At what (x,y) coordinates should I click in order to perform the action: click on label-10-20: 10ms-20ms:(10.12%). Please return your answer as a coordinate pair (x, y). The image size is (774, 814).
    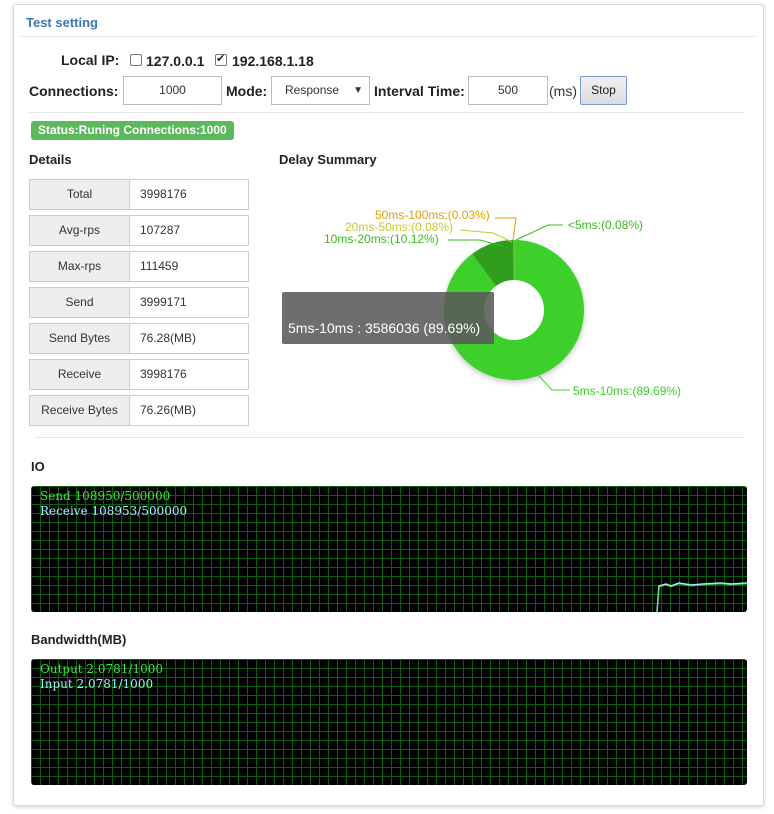
    Looking at the image, I should click on (381, 239).